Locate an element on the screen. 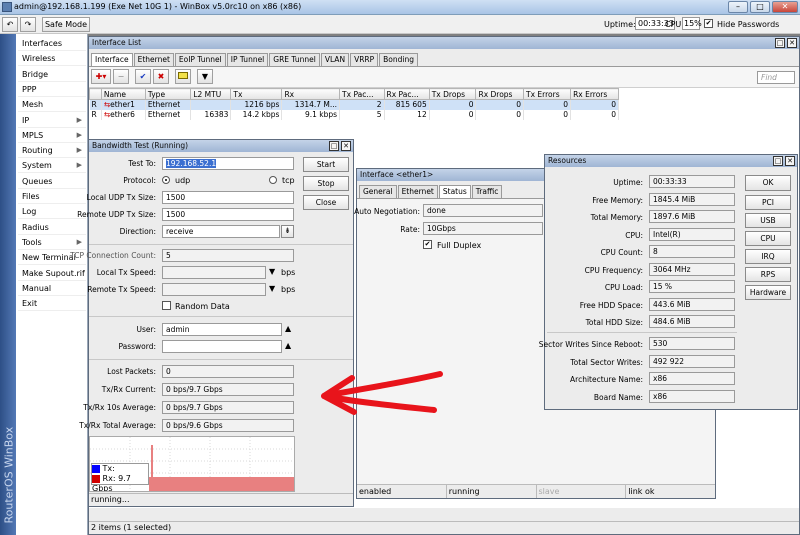 Image resolution: width=800 pixels, height=535 pixels. pci-button: PCI is located at coordinates (768, 202).